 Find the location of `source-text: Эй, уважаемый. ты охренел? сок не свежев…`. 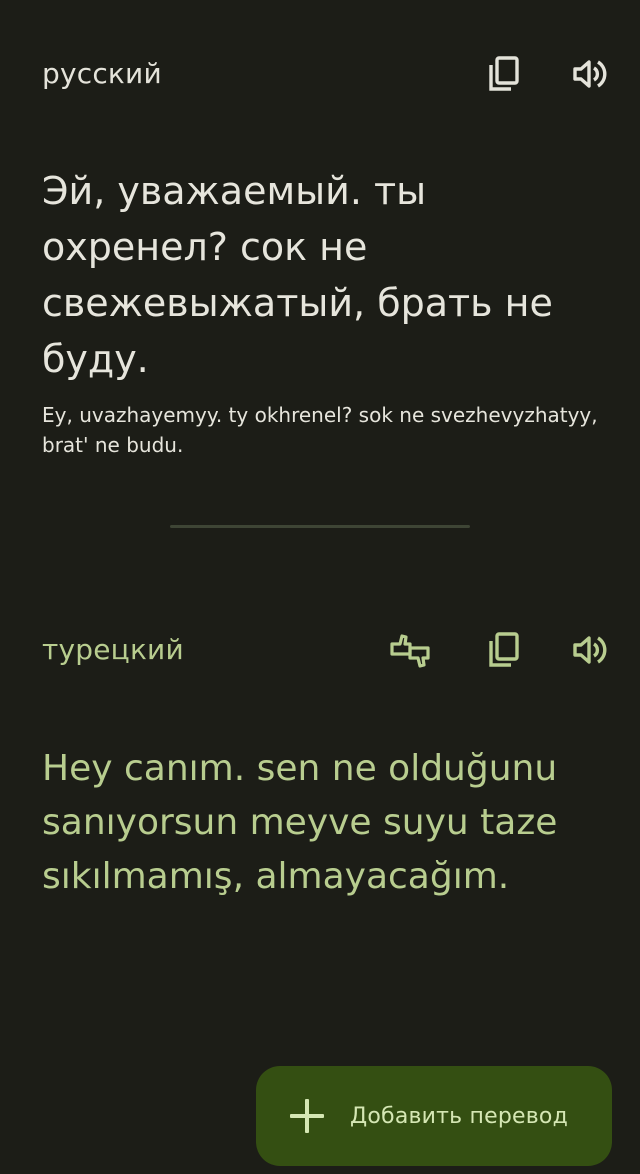

source-text: Эй, уважаемый. ты охренел? сок не свежев… is located at coordinates (297, 275).